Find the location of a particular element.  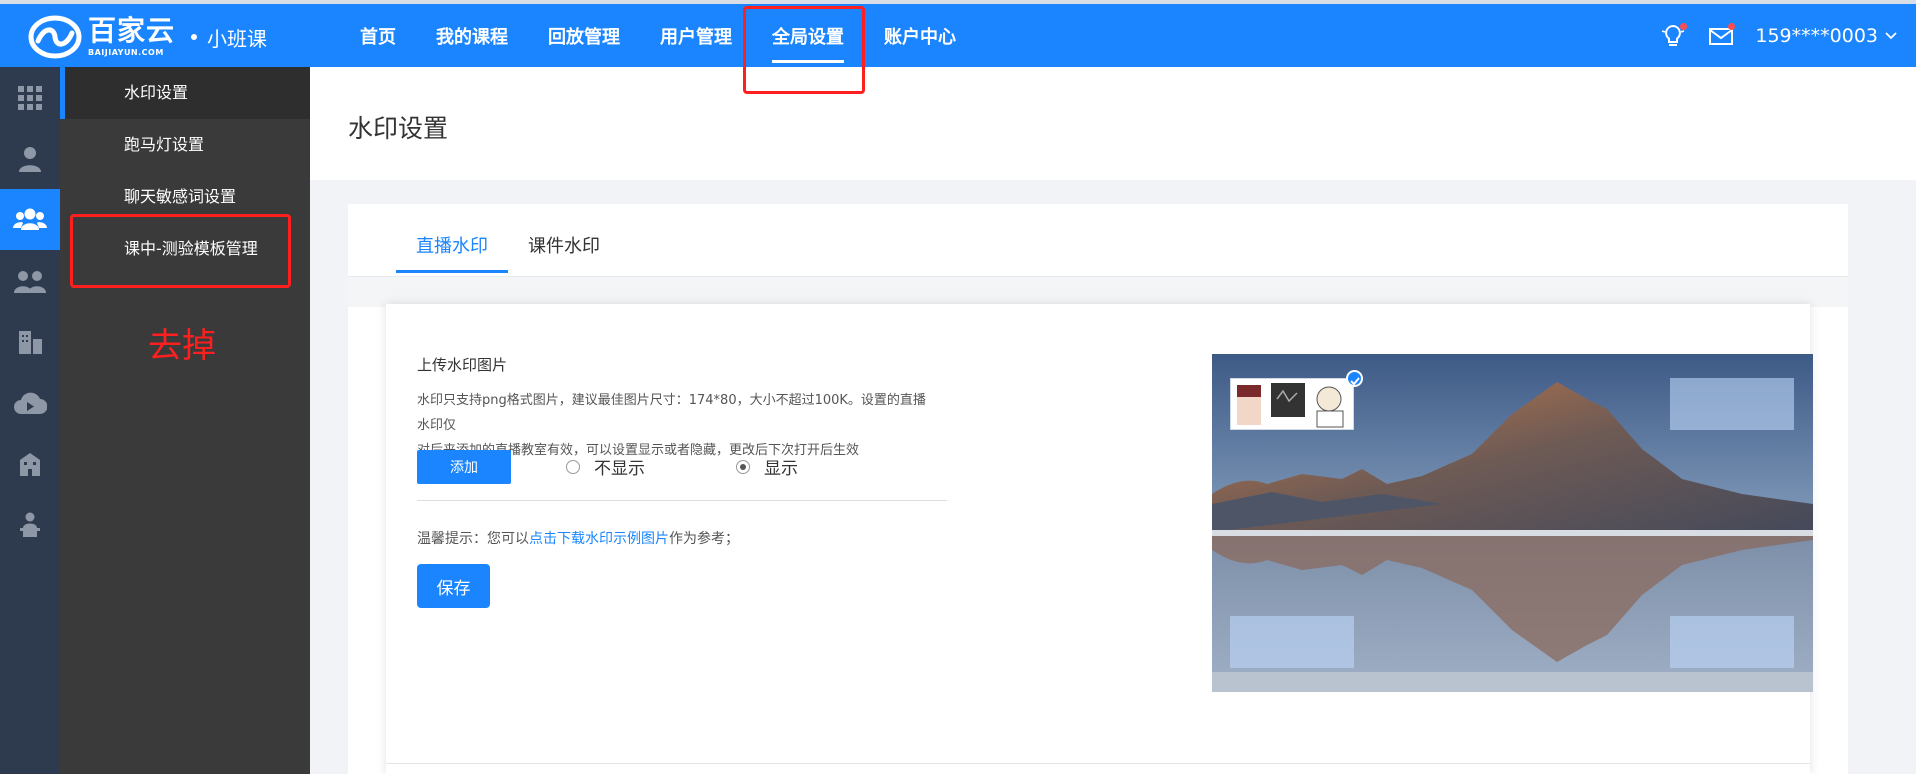

add-watermark-button: 添加 is located at coordinates (464, 467).